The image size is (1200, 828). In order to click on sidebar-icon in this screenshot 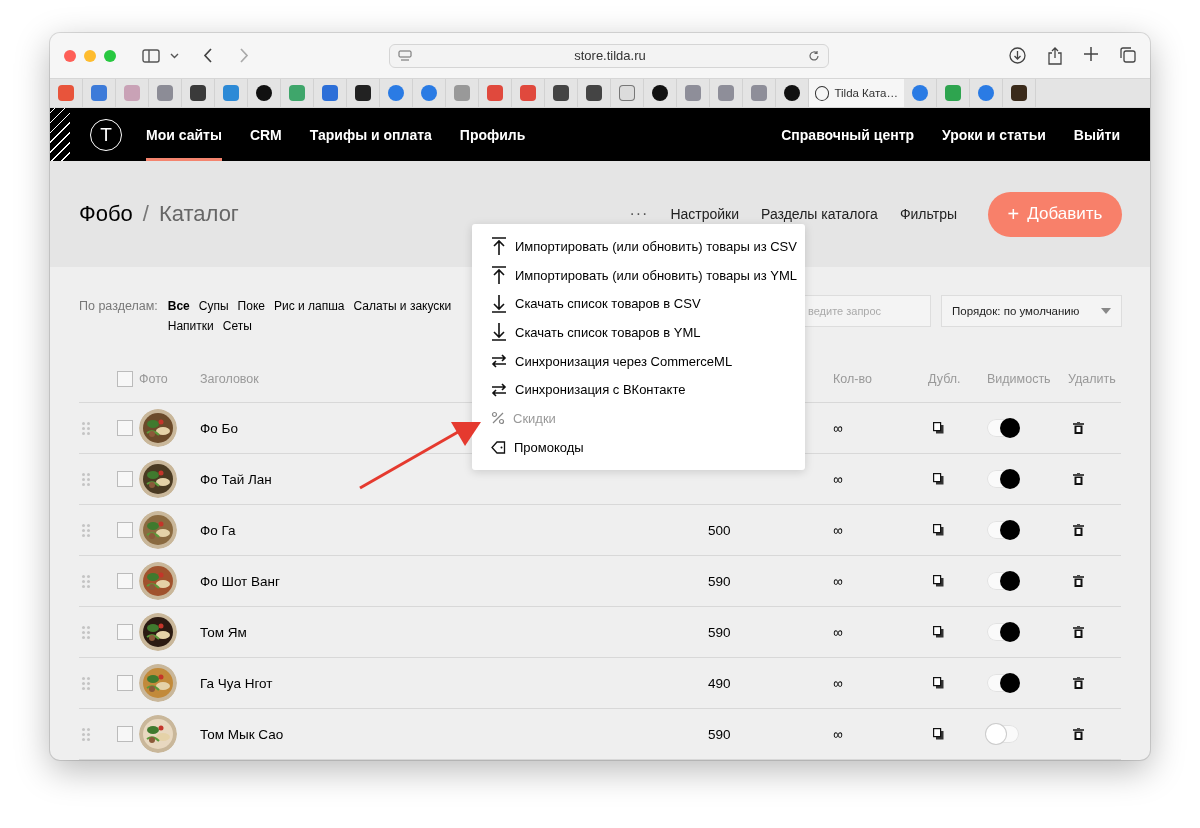, I will do `click(151, 55)`.